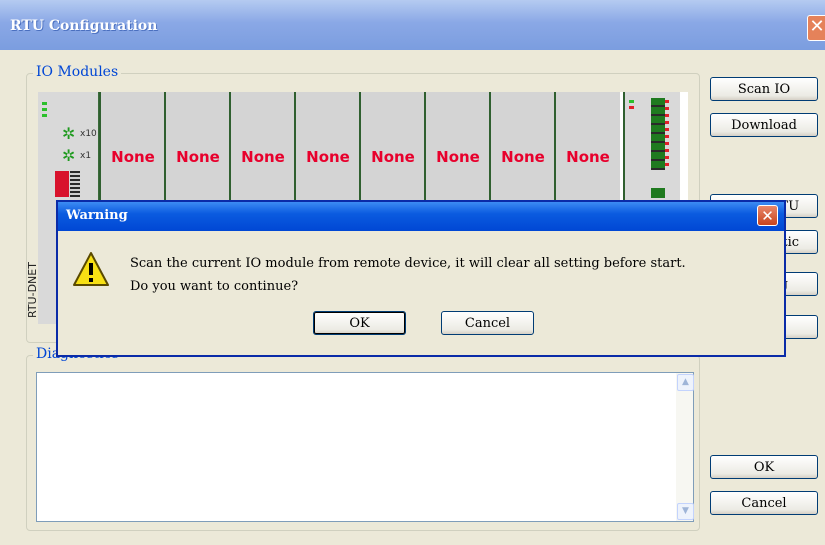 The height and width of the screenshot is (545, 825). What do you see at coordinates (764, 467) in the screenshot?
I see `ok-button: OK` at bounding box center [764, 467].